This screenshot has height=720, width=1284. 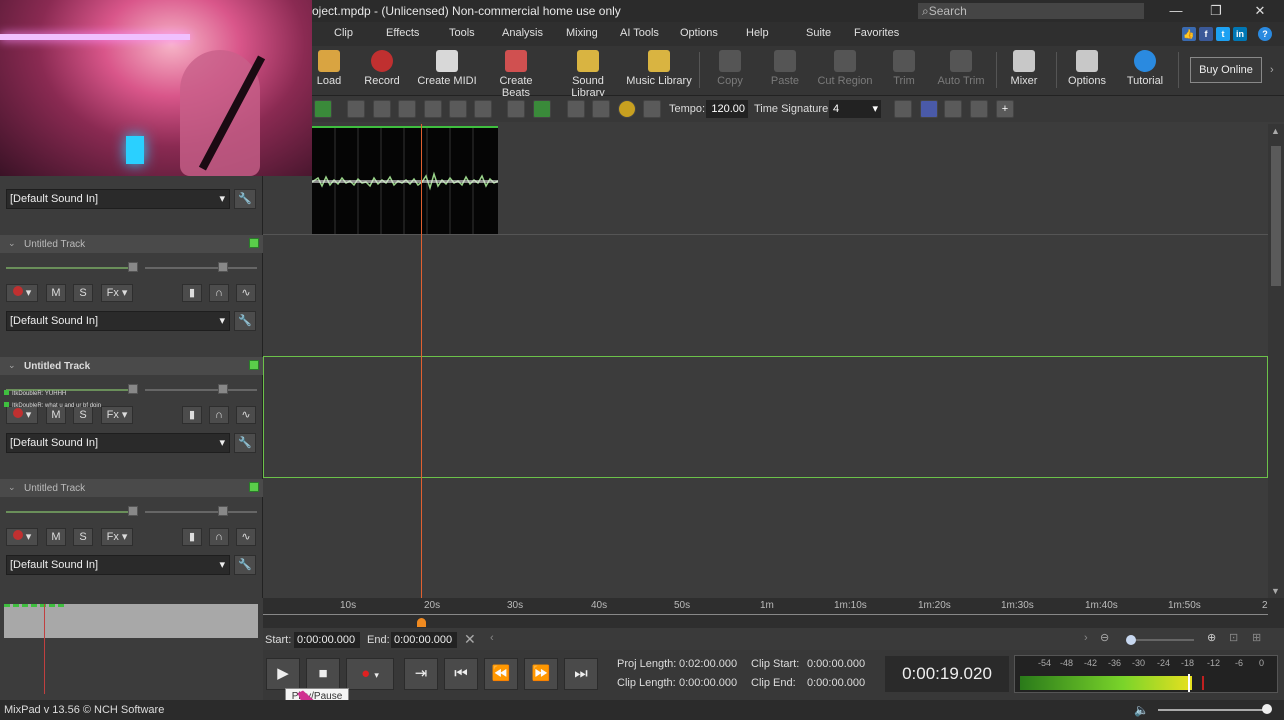 I want to click on clear-range-icon: ✕, so click(x=470, y=639).